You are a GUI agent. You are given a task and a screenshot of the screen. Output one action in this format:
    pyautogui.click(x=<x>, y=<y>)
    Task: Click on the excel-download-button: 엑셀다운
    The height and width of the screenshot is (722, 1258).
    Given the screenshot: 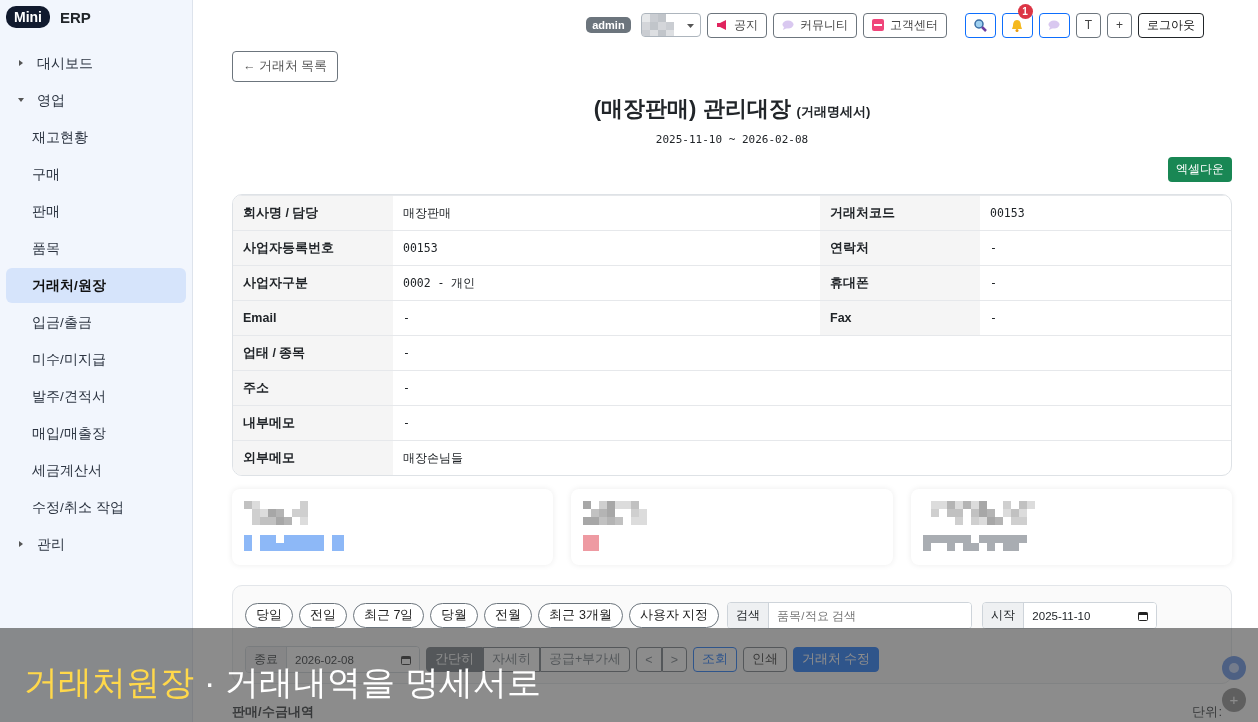 What is the action you would take?
    pyautogui.click(x=1200, y=169)
    